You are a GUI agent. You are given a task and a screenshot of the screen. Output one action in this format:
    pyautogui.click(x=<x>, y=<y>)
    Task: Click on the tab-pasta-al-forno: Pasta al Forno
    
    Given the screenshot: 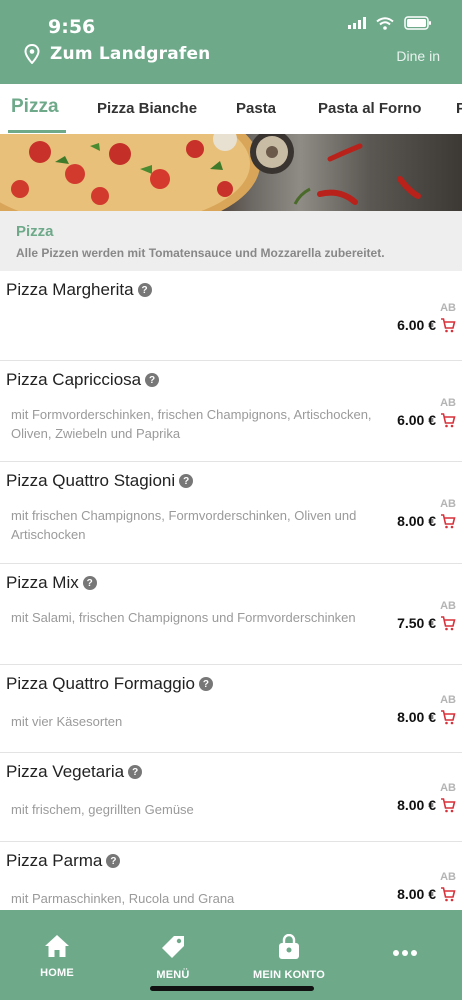 What is the action you would take?
    pyautogui.click(x=369, y=108)
    